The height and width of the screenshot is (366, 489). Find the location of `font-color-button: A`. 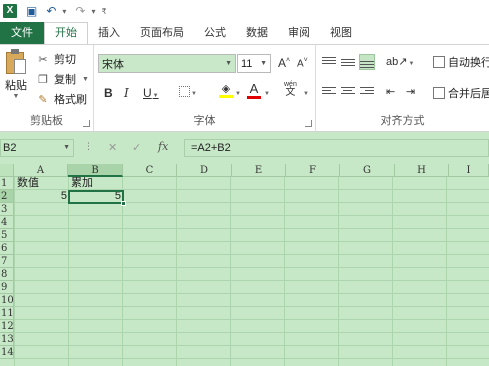

font-color-button: A is located at coordinates (254, 90).